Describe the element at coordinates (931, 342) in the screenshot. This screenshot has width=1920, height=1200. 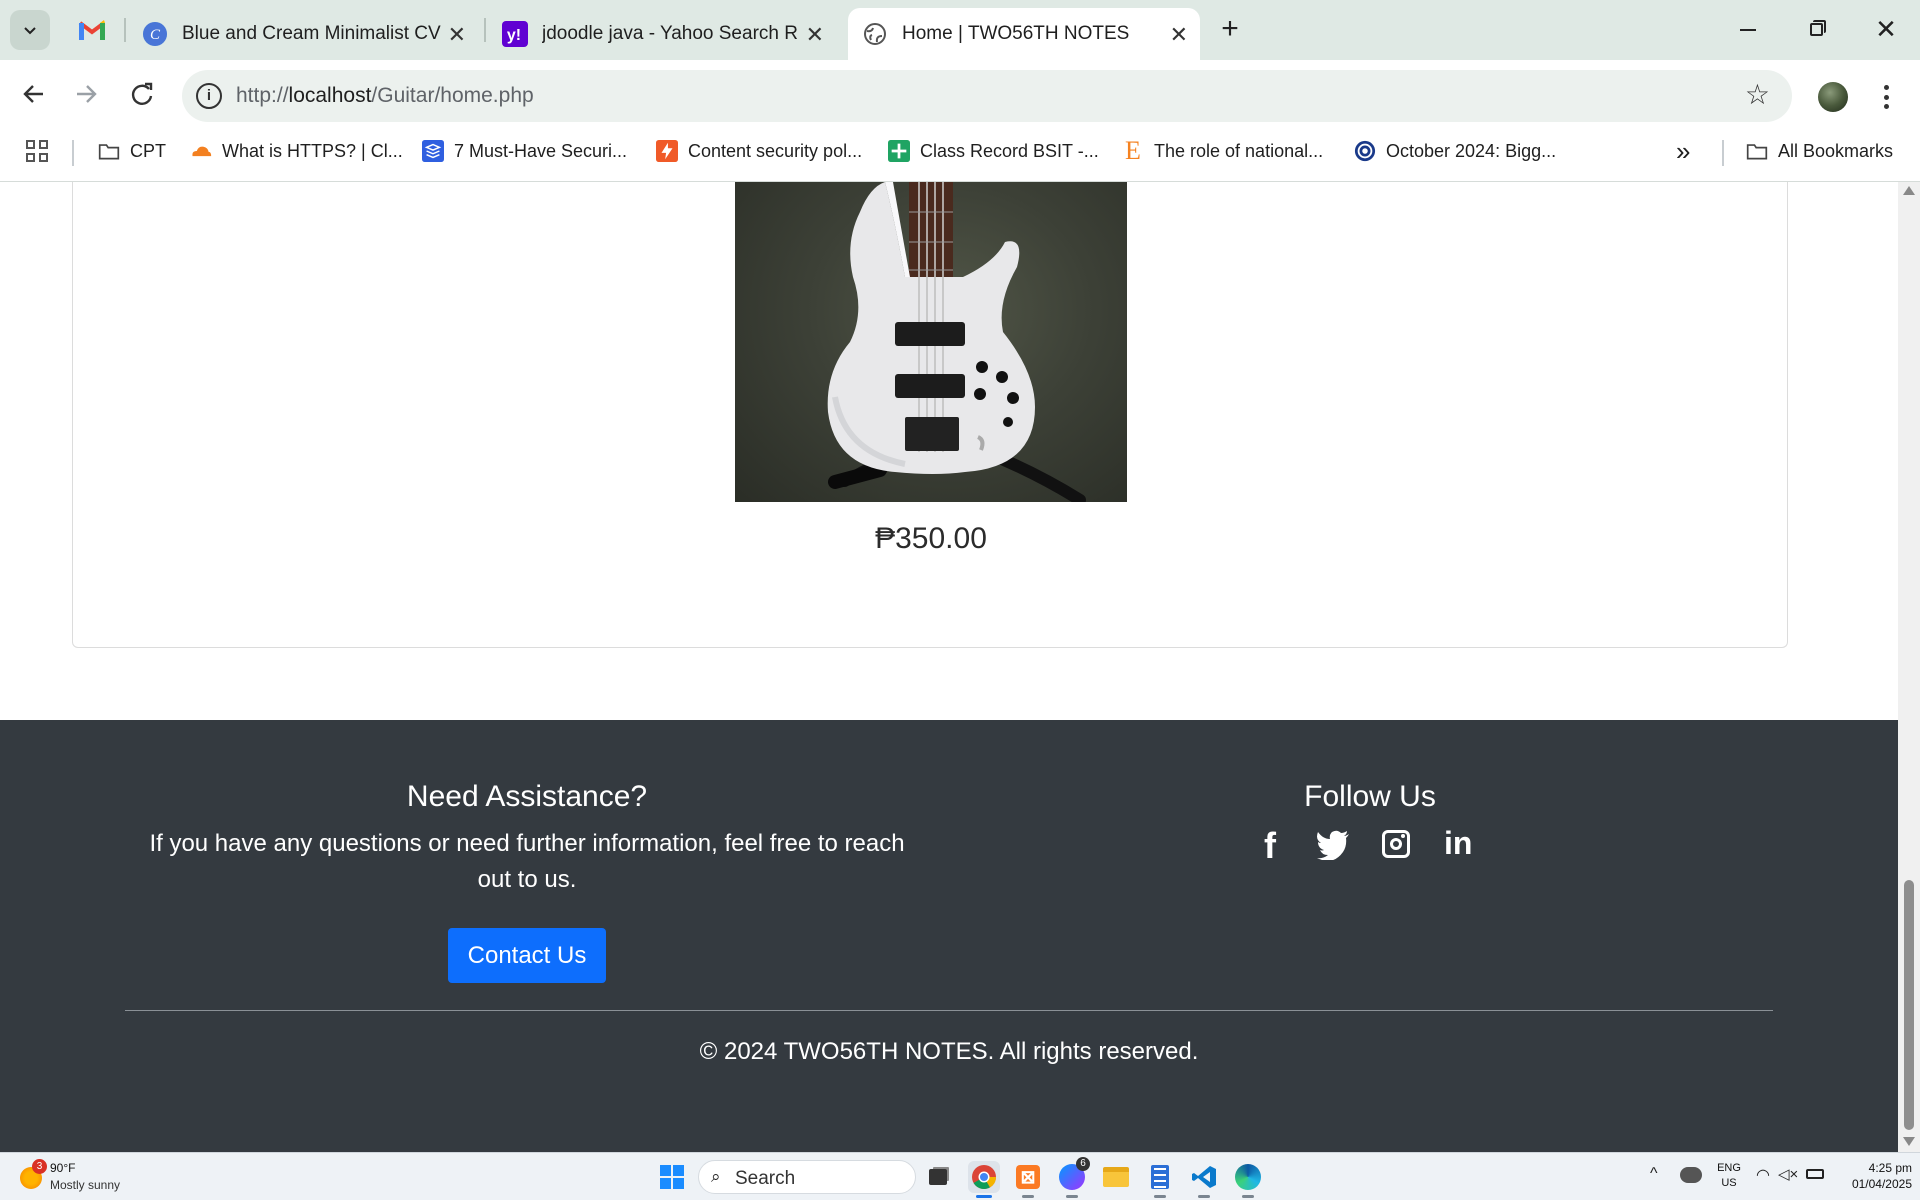
I see `product-image-bass-guitar` at that location.